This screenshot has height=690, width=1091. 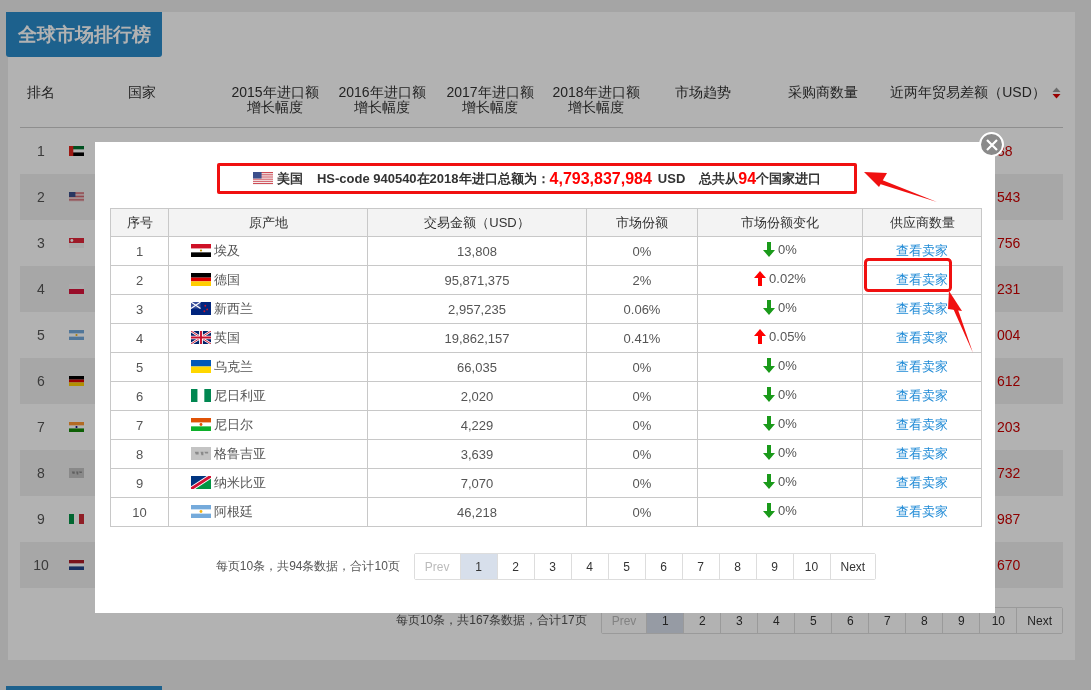 I want to click on country-name: 纳米比亚, so click(x=240, y=482).